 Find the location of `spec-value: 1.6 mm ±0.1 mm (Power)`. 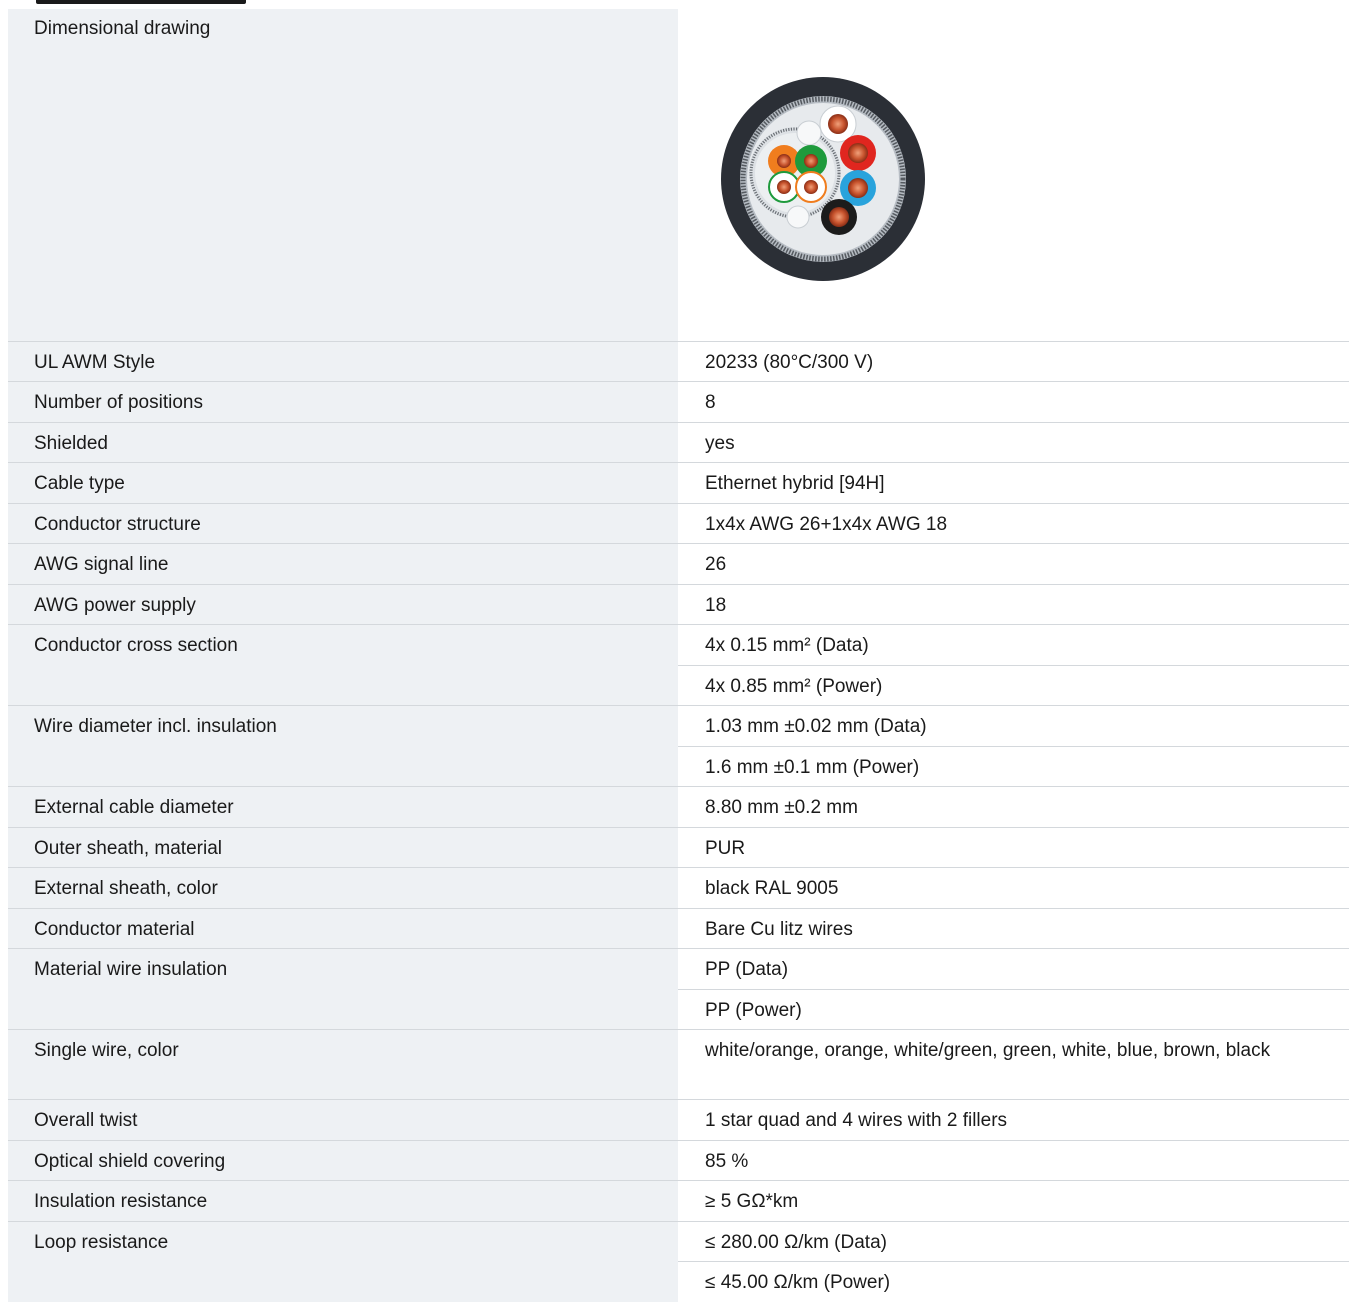

spec-value: 1.6 mm ±0.1 mm (Power) is located at coordinates (1013, 766).